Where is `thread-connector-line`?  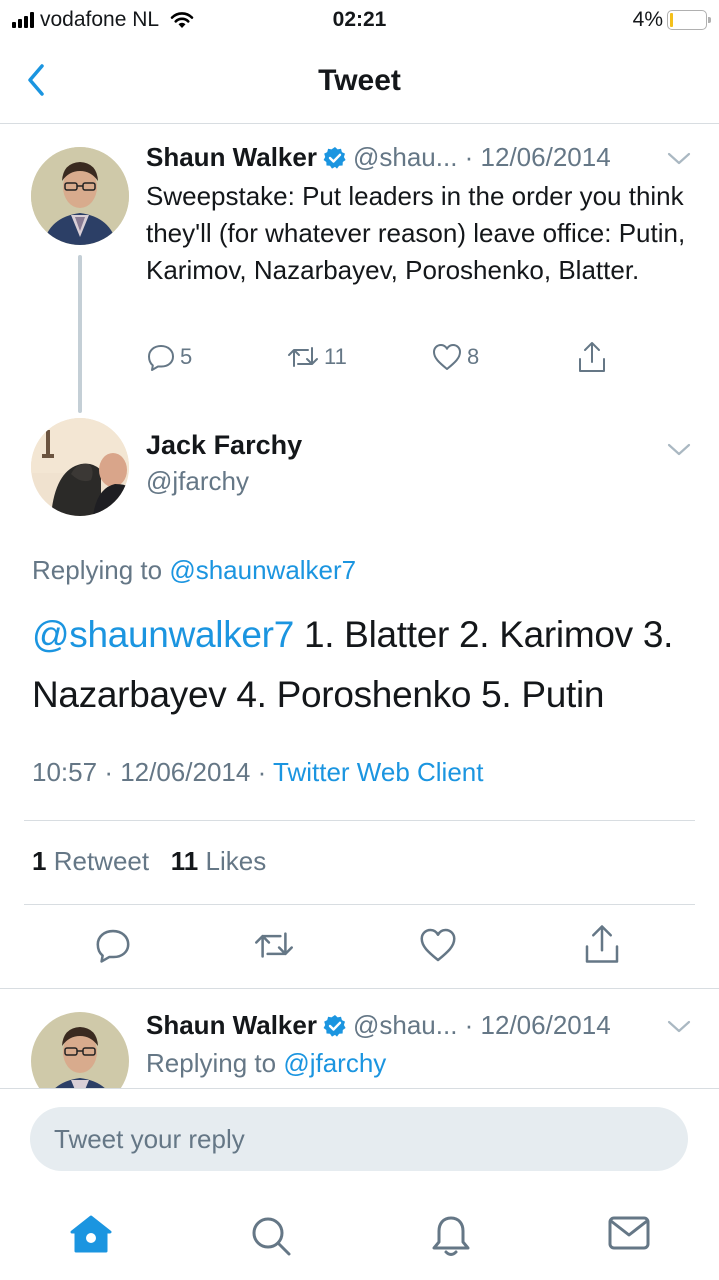
thread-connector-line is located at coordinates (80, 334).